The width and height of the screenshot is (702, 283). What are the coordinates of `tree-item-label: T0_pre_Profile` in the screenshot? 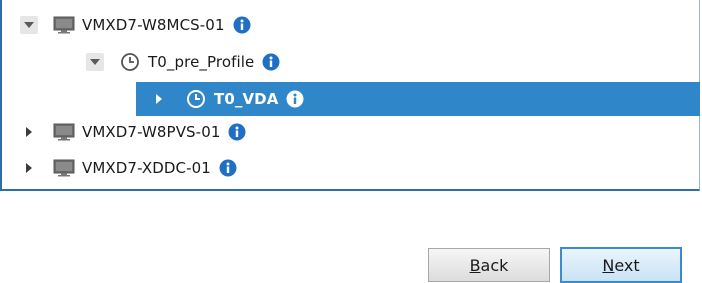 It's located at (201, 62).